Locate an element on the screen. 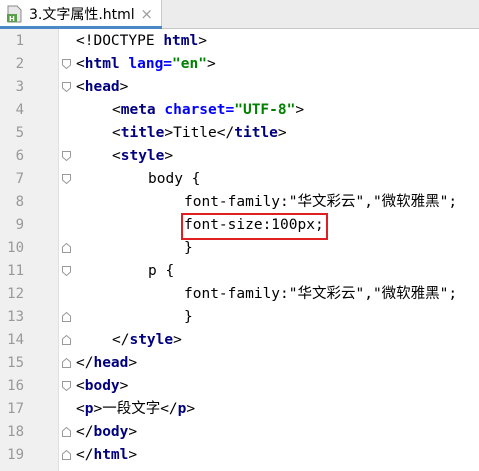 The height and width of the screenshot is (471, 479). code-text: <head> is located at coordinates (102, 87).